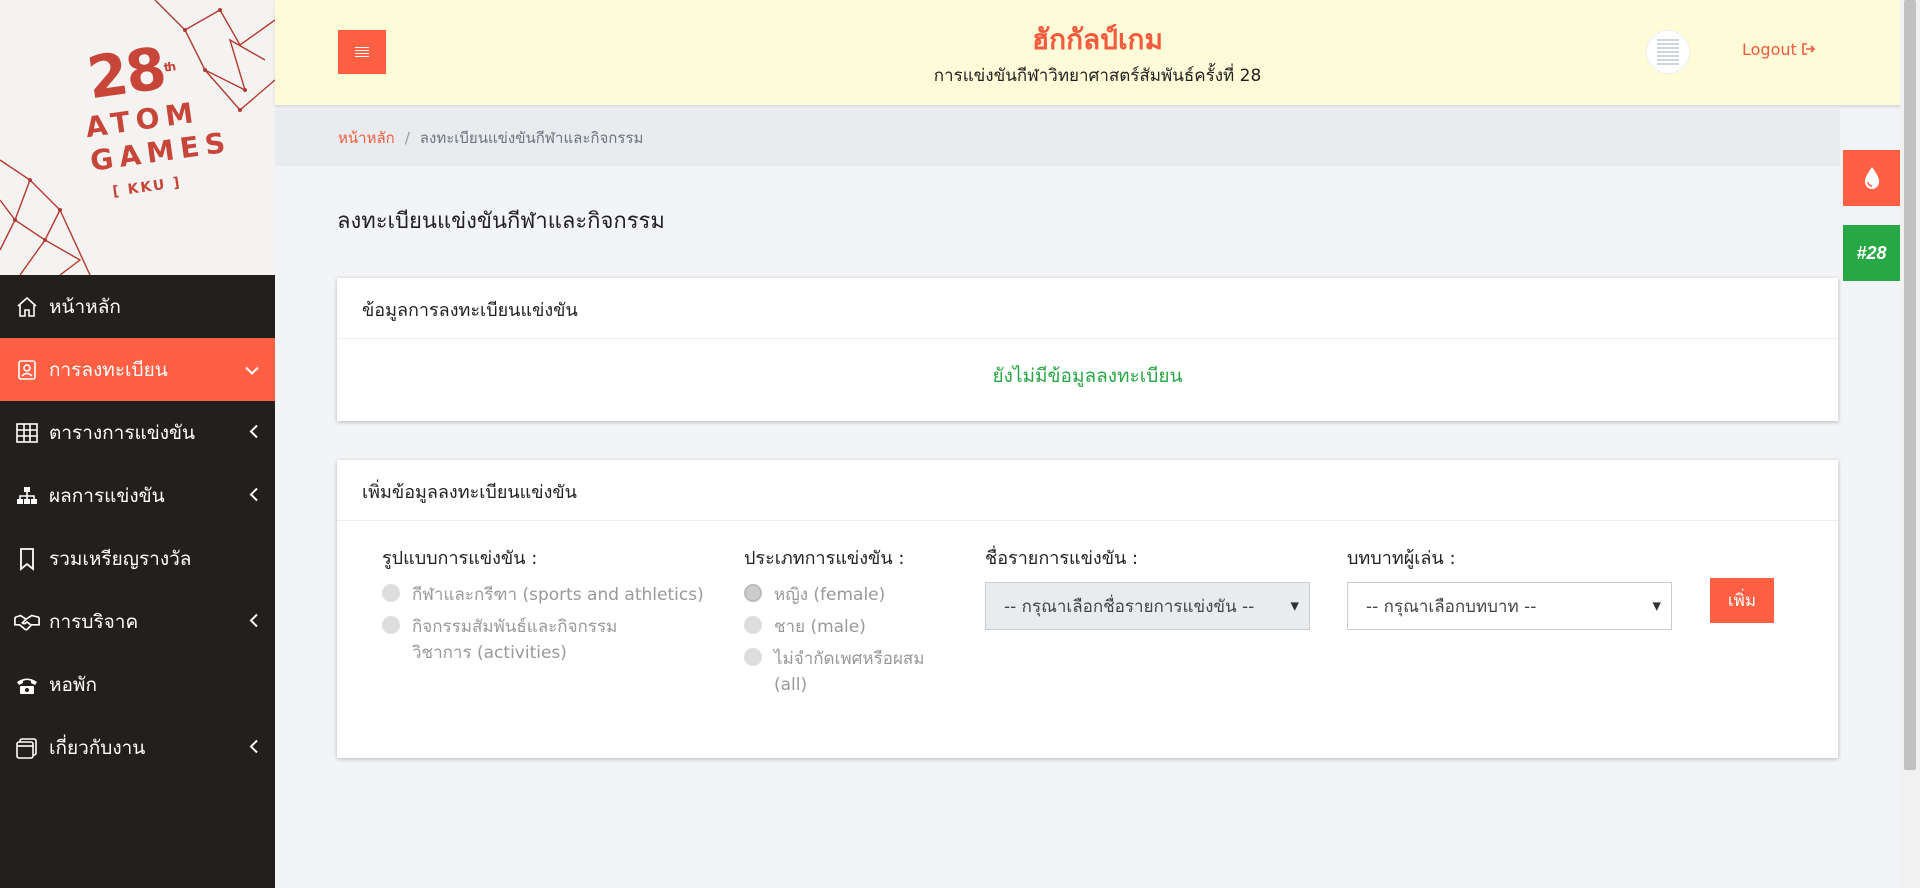  What do you see at coordinates (94, 621) in the screenshot?
I see `sidebar-item-label: การบริจาค` at bounding box center [94, 621].